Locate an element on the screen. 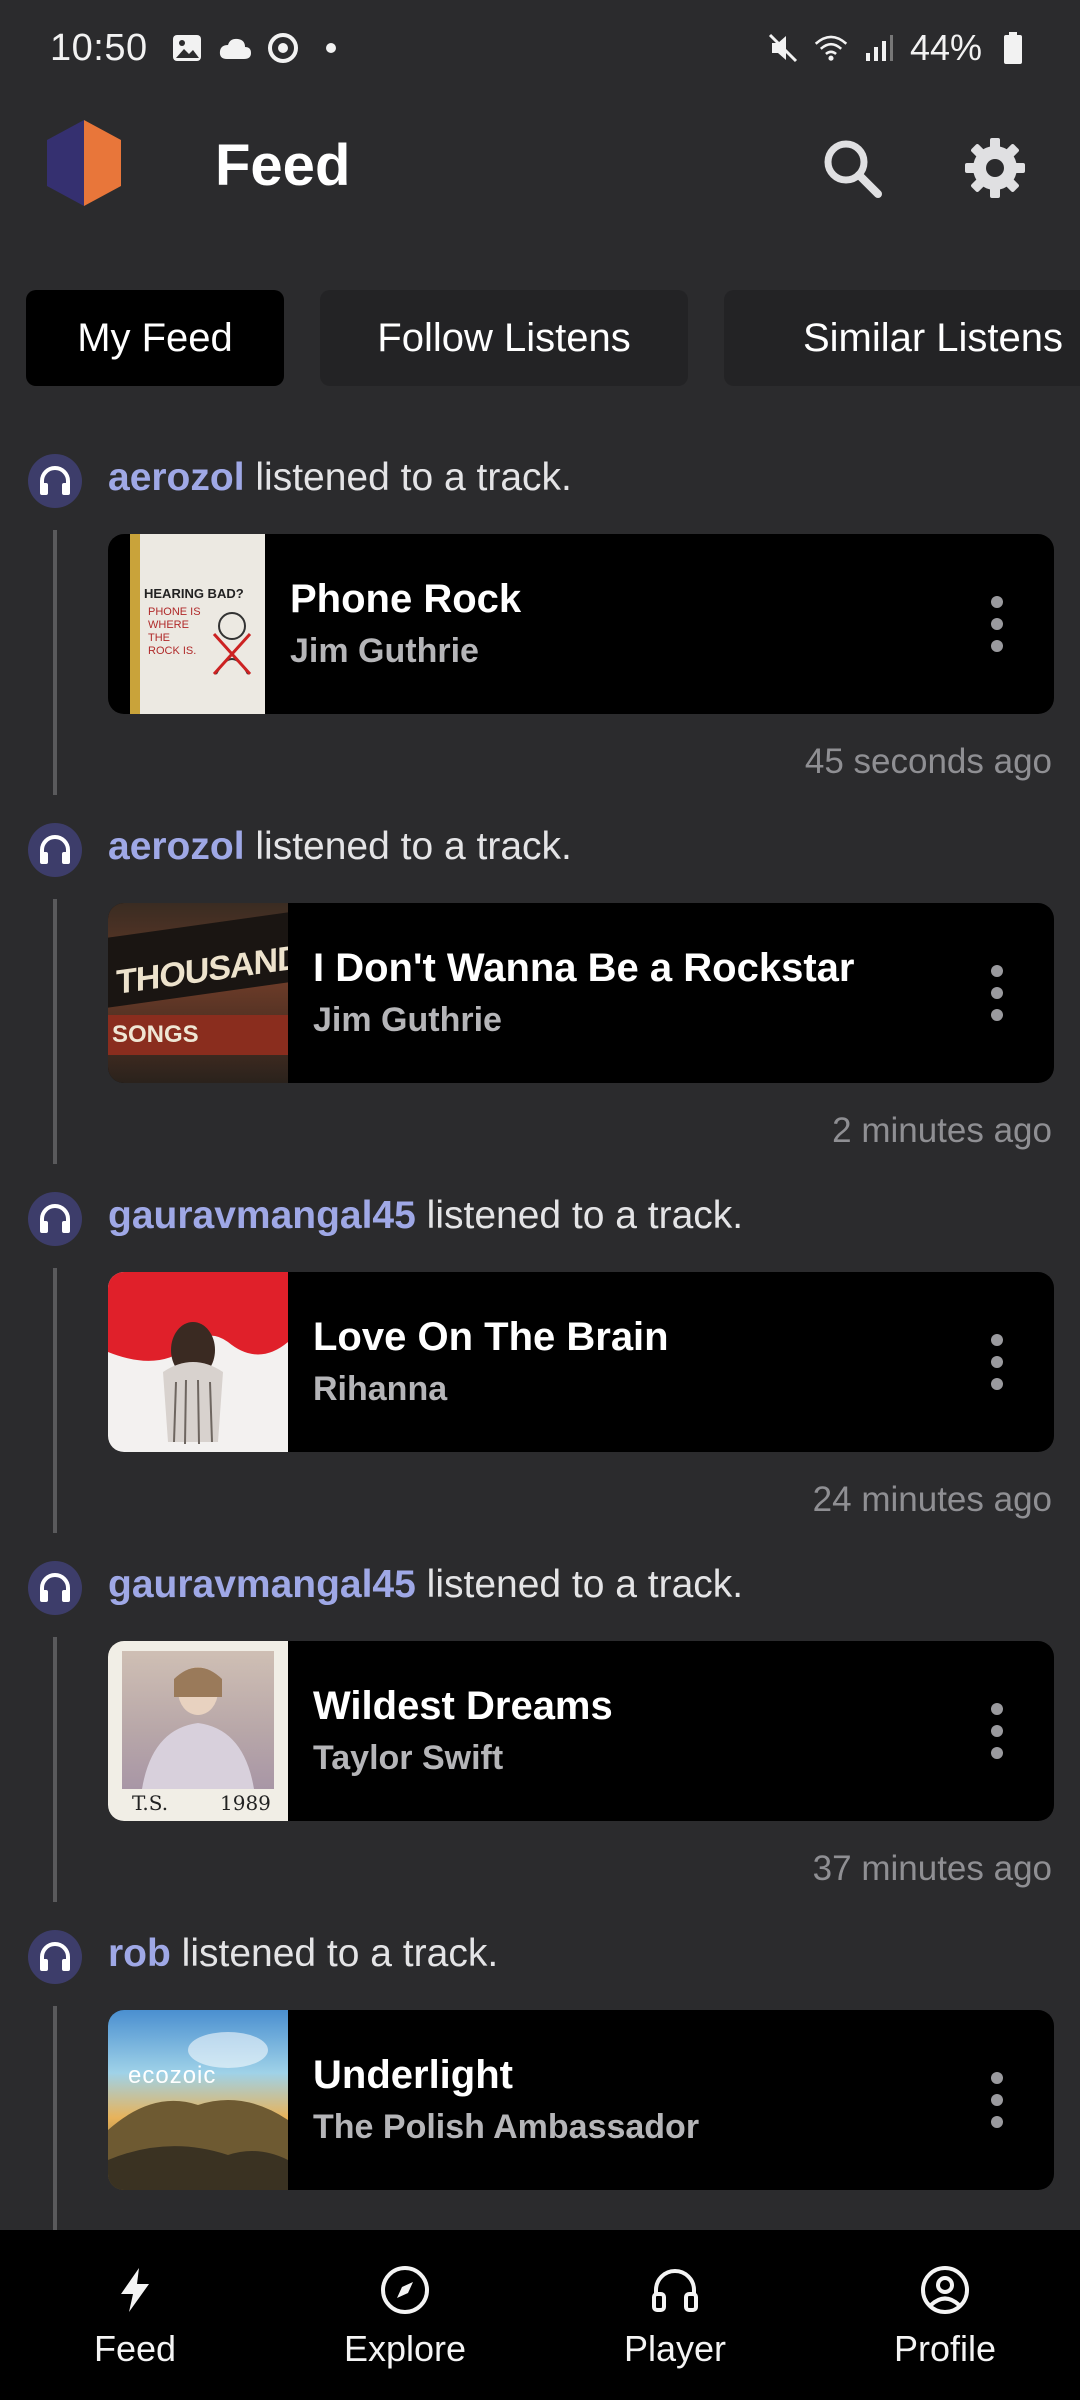 This screenshot has width=1080, height=2400. search-icon is located at coordinates (853, 169).